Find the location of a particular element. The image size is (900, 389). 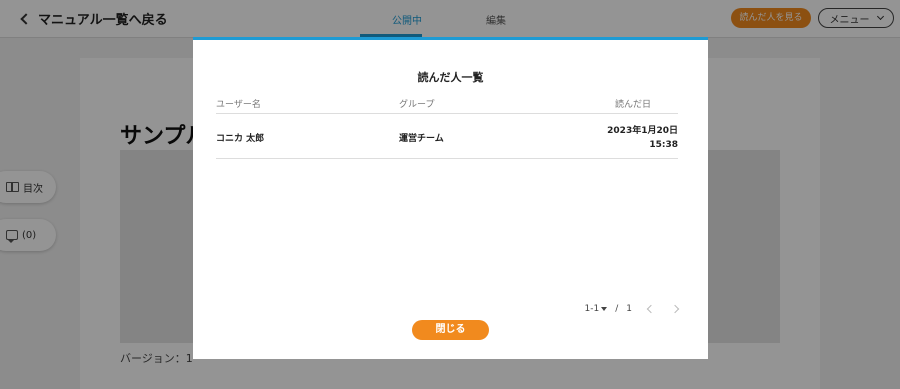

close-button: 閉じる is located at coordinates (450, 330).